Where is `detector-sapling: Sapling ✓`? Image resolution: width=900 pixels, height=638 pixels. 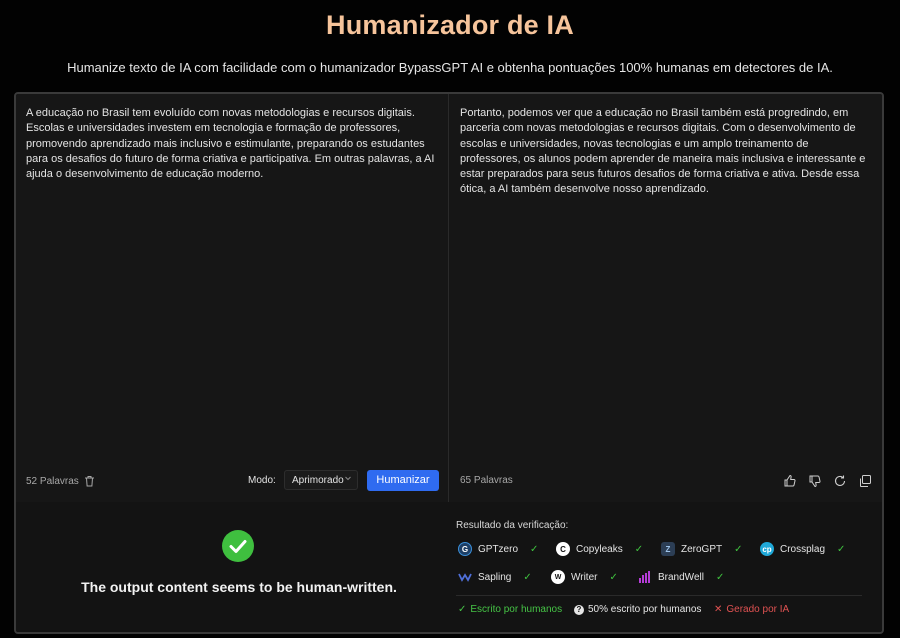
detector-sapling: Sapling ✓ is located at coordinates (495, 577).